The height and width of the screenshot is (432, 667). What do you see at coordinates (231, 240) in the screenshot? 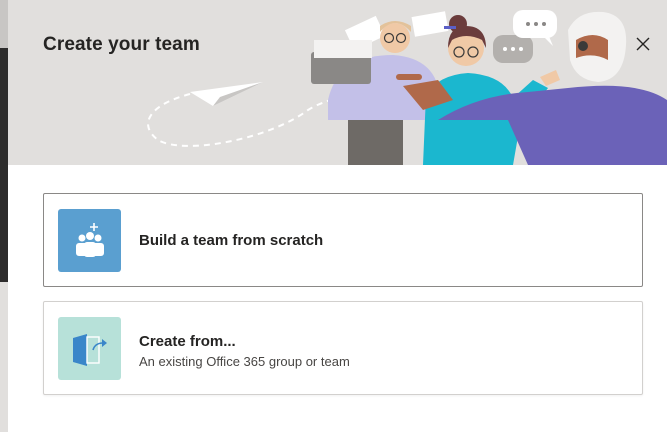
I see `option-label: Build a team from scratch` at bounding box center [231, 240].